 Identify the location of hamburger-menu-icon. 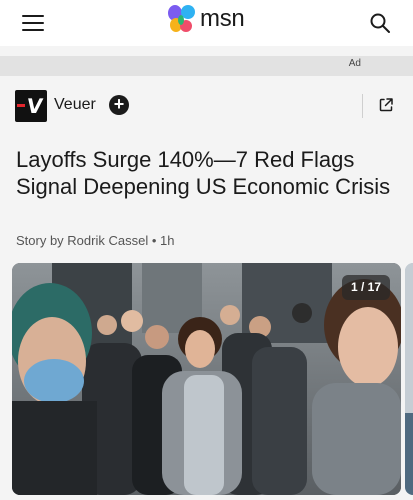
(33, 23).